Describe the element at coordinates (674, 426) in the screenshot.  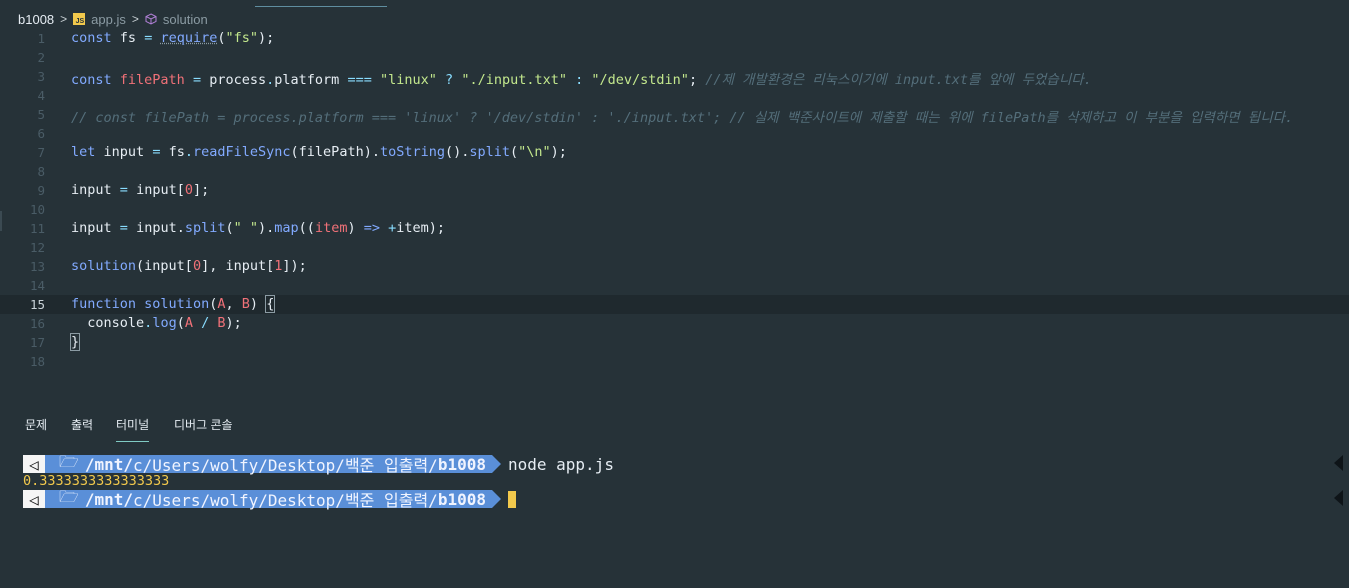
I see `panel-tabs: 문제 출력 터미널 디버그 콘솔` at that location.